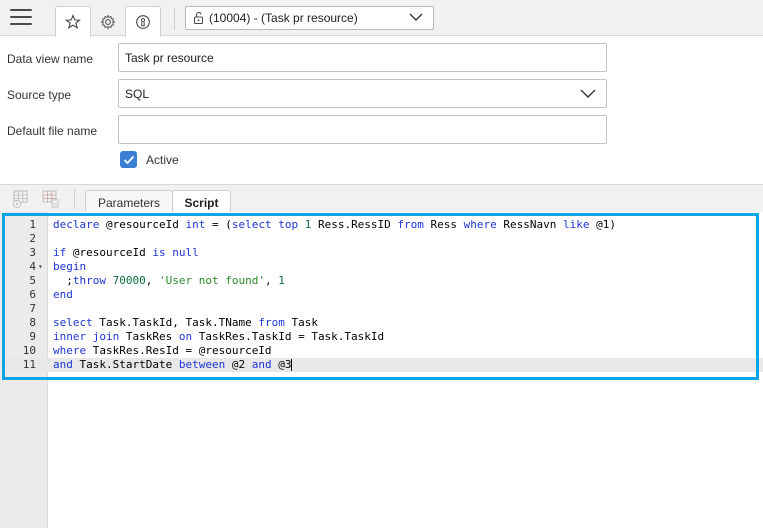 The width and height of the screenshot is (763, 528). What do you see at coordinates (32, 294) in the screenshot?
I see `line-number: 6` at bounding box center [32, 294].